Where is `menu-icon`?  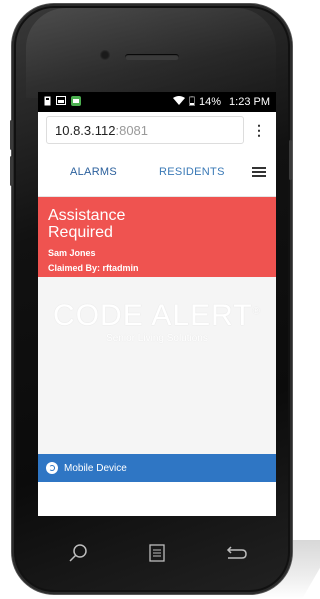
menu-icon is located at coordinates (157, 553).